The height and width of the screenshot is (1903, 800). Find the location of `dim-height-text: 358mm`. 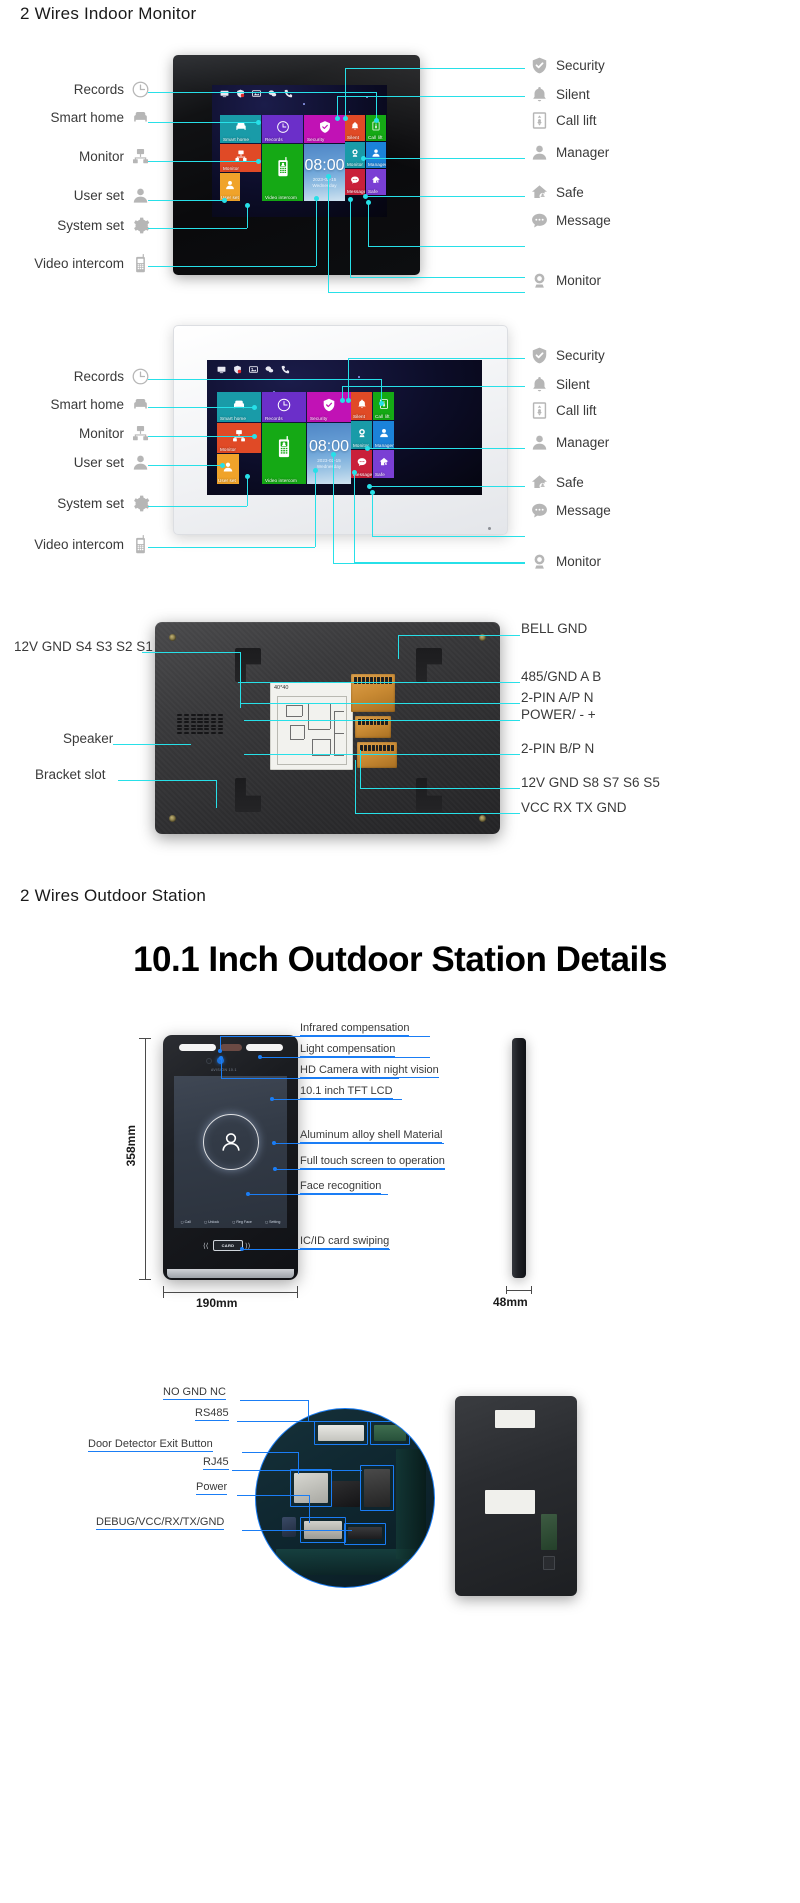

dim-height-text: 358mm is located at coordinates (131, 1146).